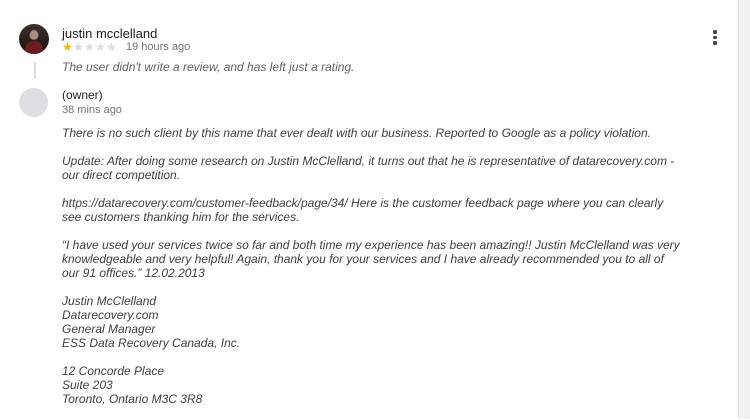  I want to click on signature-line: Justin McClelland, so click(109, 301).